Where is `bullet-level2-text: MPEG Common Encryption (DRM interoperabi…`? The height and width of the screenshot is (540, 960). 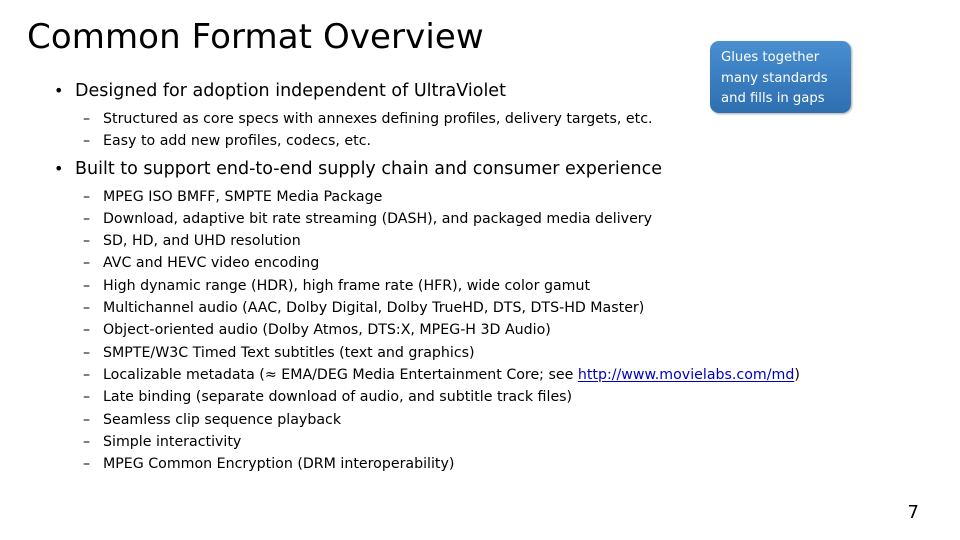
bullet-level2-text: MPEG Common Encryption (DRM interoperabi… is located at coordinates (279, 464).